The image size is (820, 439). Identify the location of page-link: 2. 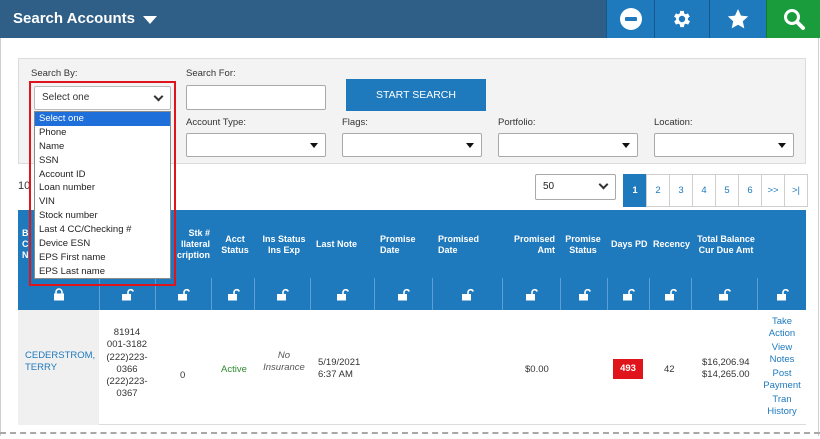
(658, 190).